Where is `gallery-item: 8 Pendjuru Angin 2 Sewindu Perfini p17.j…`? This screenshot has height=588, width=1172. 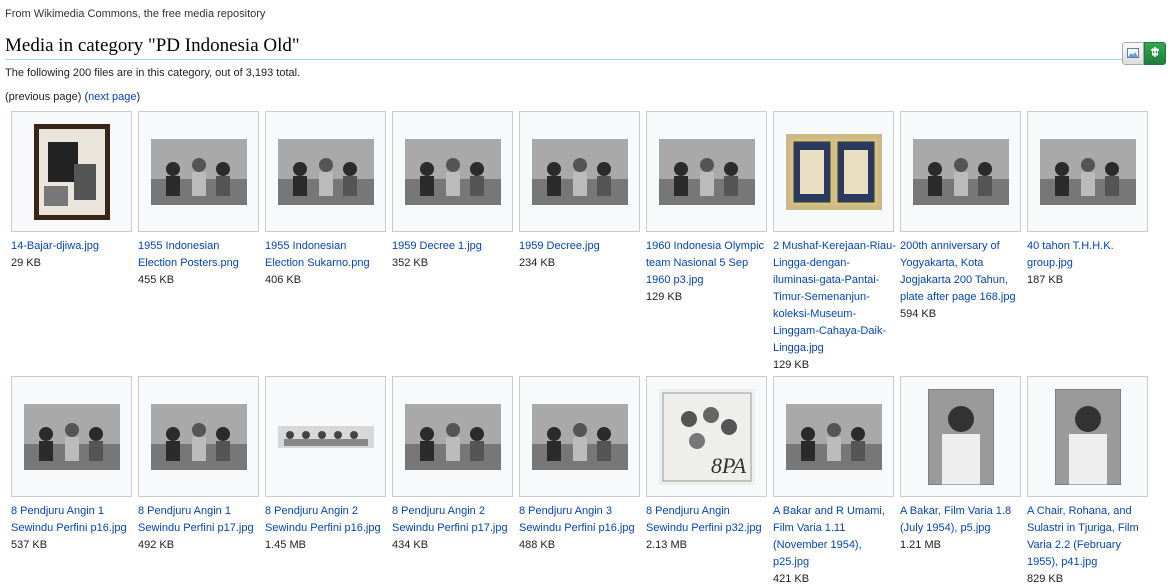
gallery-item: 8 Pendjuru Angin 2 Sewindu Perfini p17.j… is located at coordinates (455, 465).